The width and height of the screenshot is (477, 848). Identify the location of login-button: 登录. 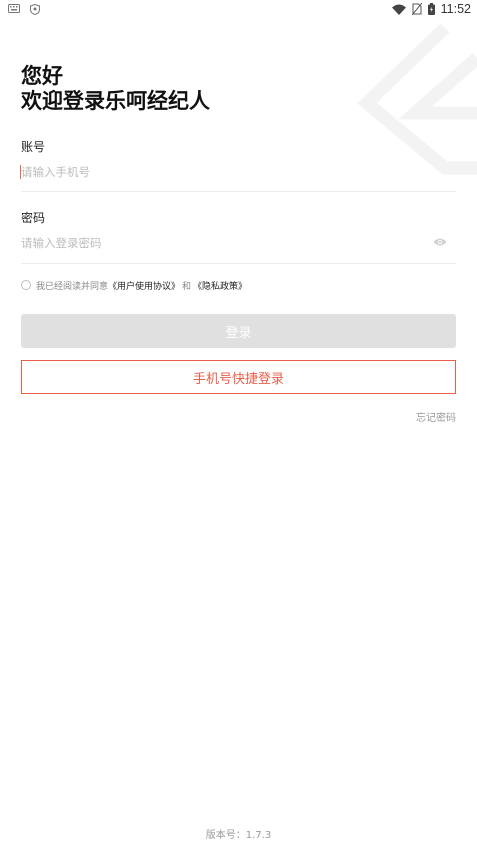
(238, 331).